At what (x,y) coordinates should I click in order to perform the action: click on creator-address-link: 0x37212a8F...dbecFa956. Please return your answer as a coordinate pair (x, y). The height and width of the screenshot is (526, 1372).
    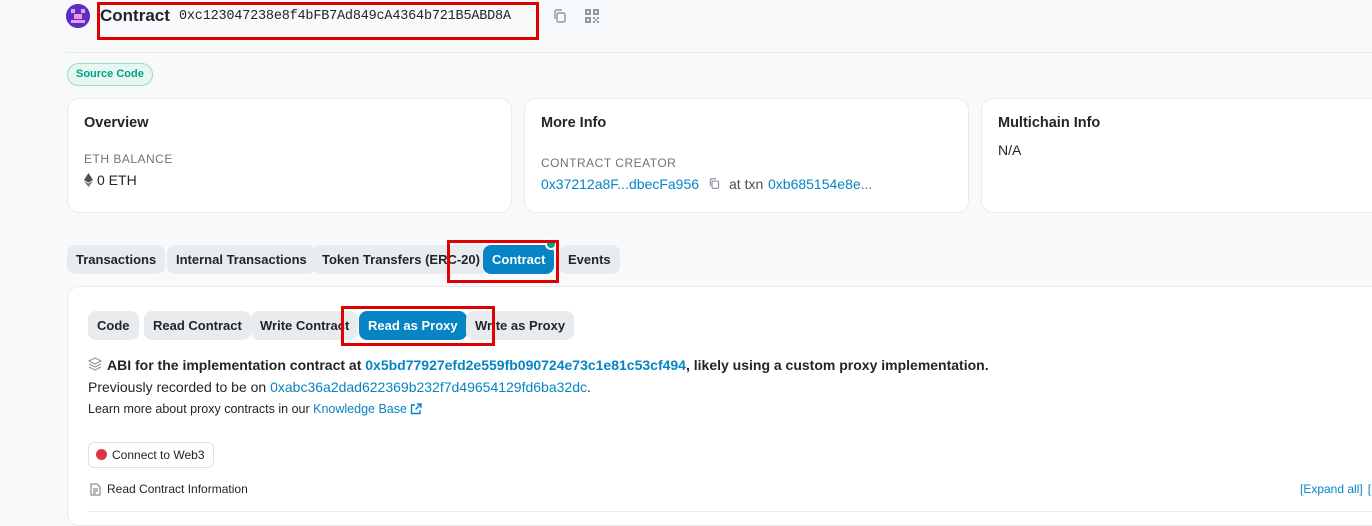
    Looking at the image, I should click on (620, 184).